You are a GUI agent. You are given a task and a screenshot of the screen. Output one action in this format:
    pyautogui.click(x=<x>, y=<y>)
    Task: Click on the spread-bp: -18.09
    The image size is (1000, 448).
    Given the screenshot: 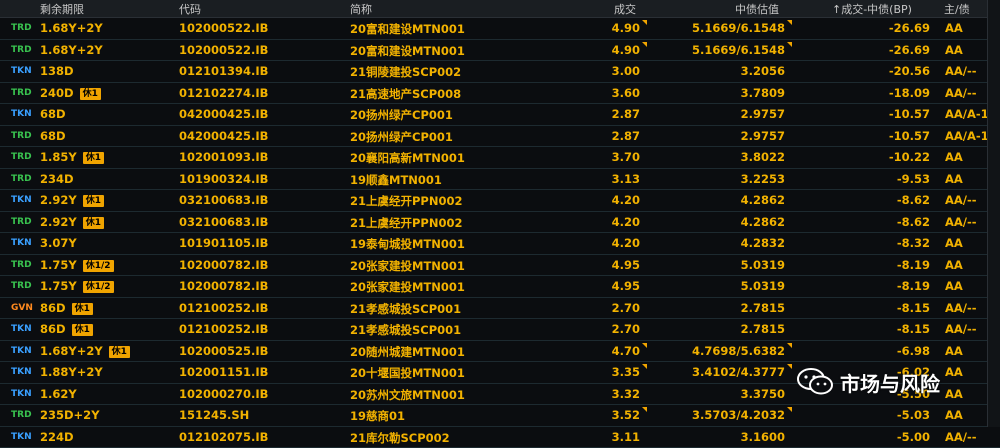 What is the action you would take?
    pyautogui.click(x=895, y=93)
    